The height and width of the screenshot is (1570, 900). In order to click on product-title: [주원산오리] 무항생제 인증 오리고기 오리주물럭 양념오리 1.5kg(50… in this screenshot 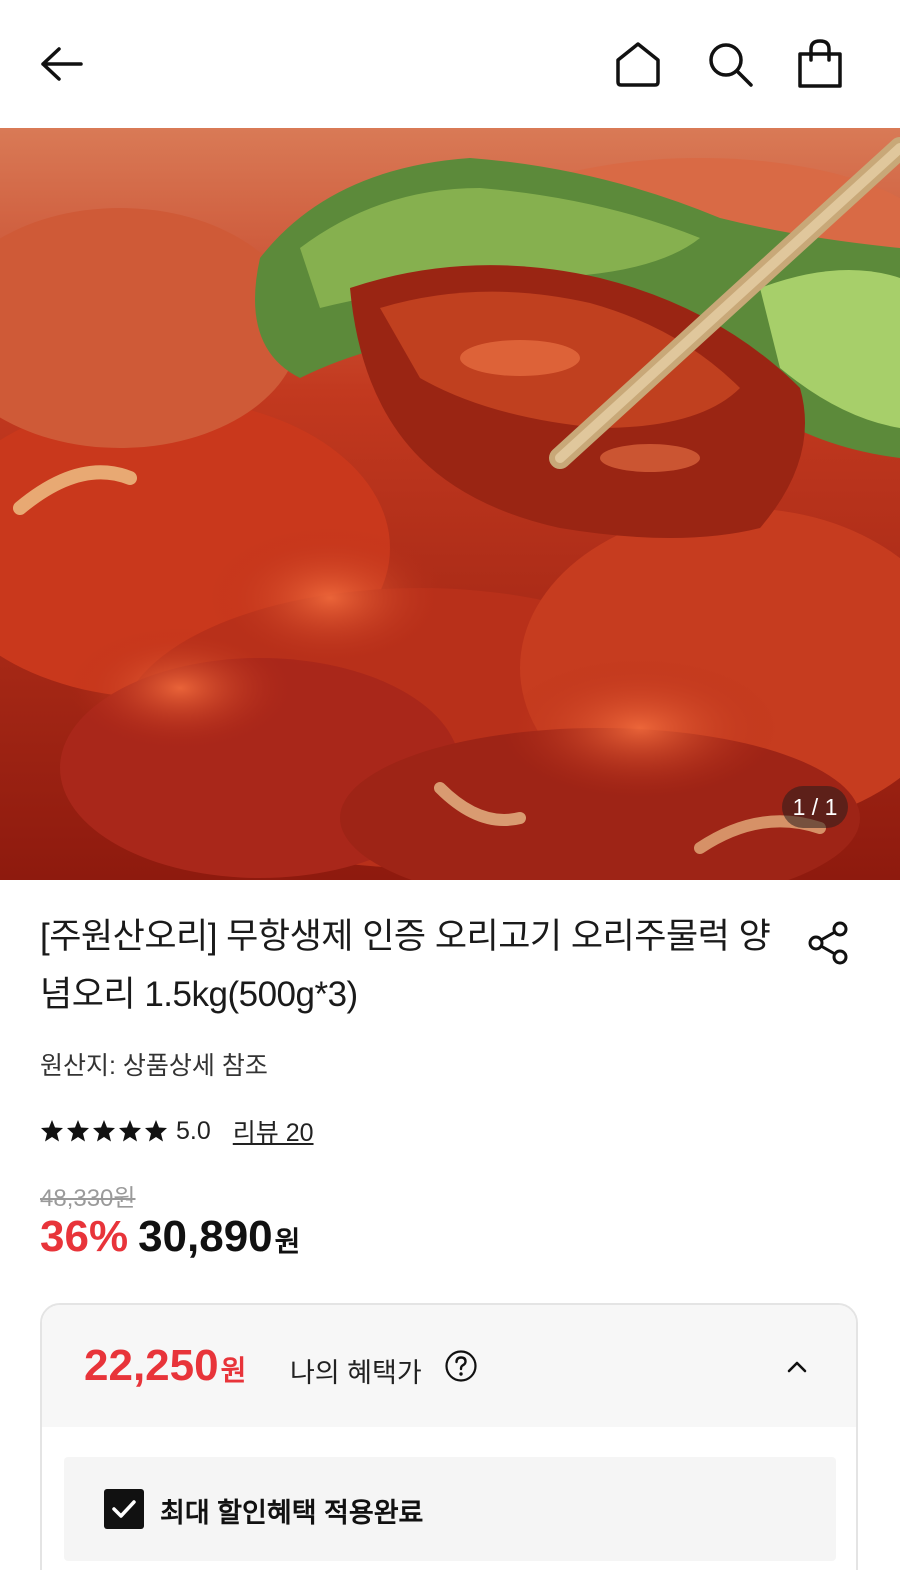, I will do `click(405, 965)`.